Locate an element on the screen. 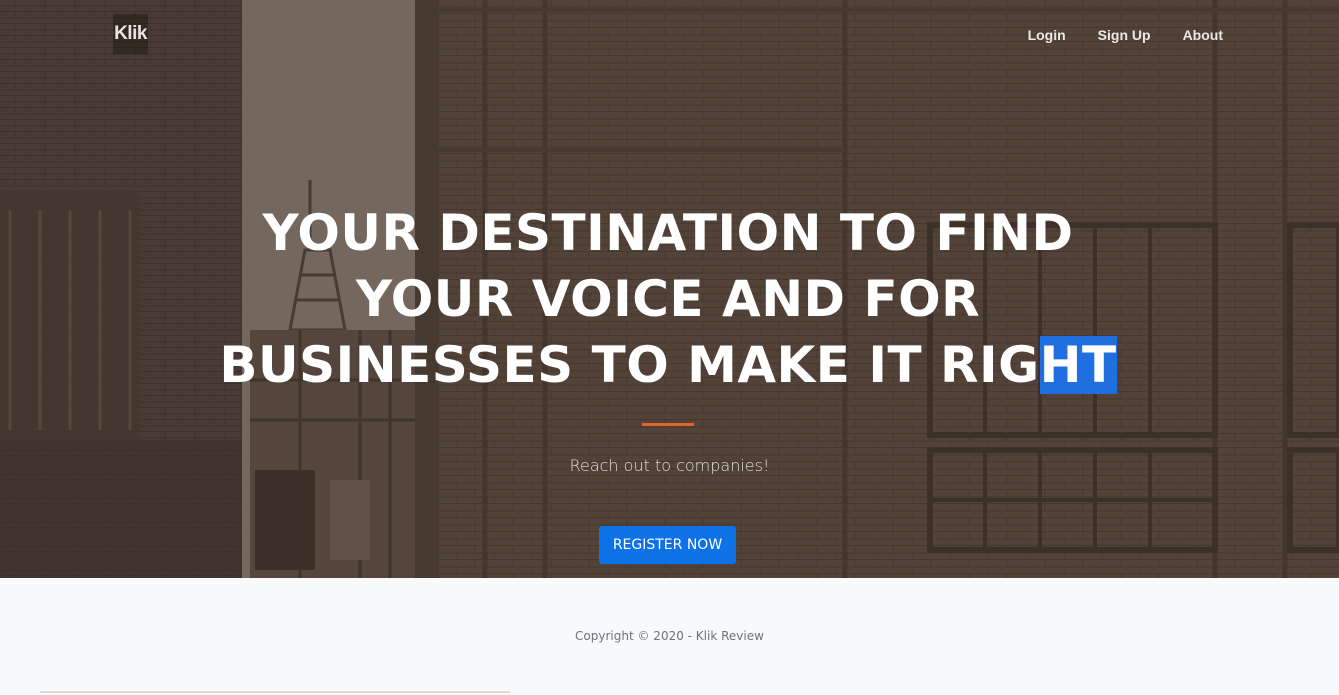 The width and height of the screenshot is (1339, 695). copyright-text: Copyright © 2020 - Klik Review is located at coordinates (669, 636).